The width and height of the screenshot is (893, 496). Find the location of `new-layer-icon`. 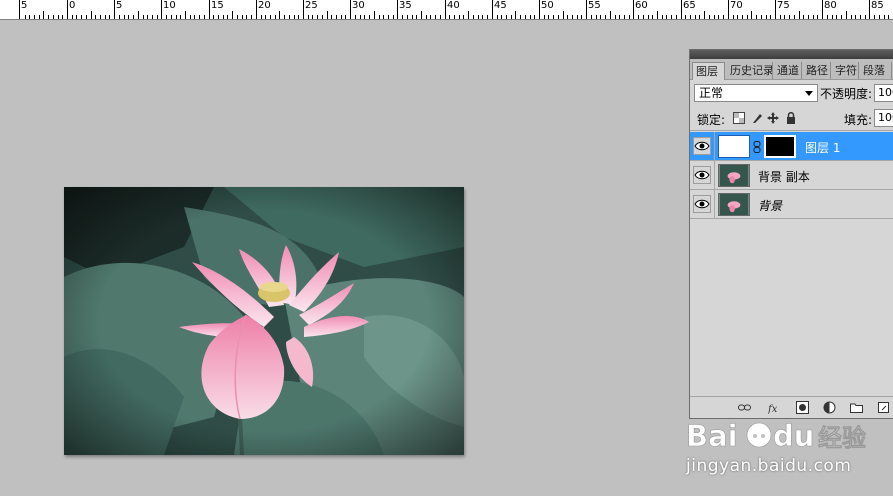

new-layer-icon is located at coordinates (883, 407).